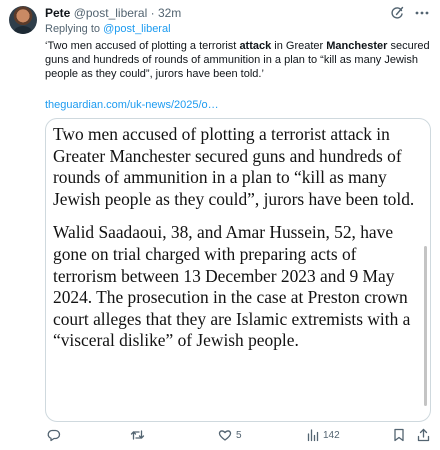 Image resolution: width=440 pixels, height=450 pixels. I want to click on views-icon, so click(313, 435).